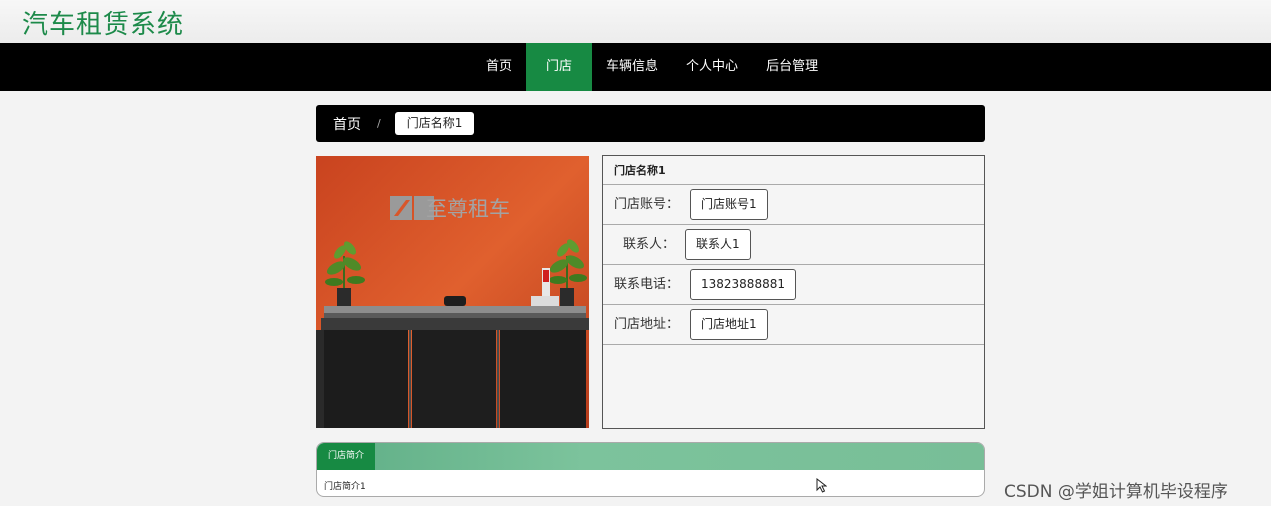  Describe the element at coordinates (647, 324) in the screenshot. I see `store-address-label: 门店地址：` at that location.